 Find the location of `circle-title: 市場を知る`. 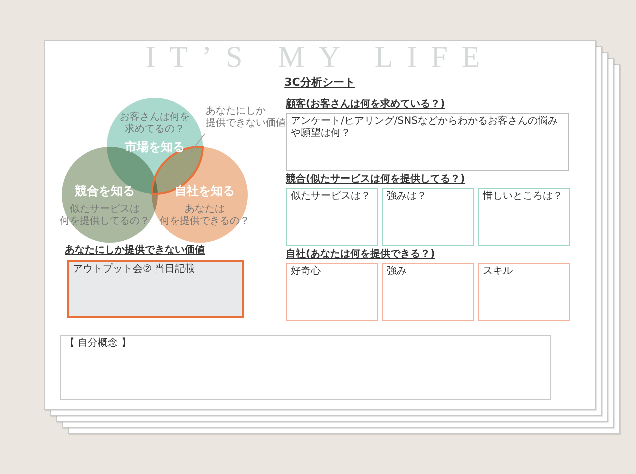

circle-title: 市場を知る is located at coordinates (155, 147).